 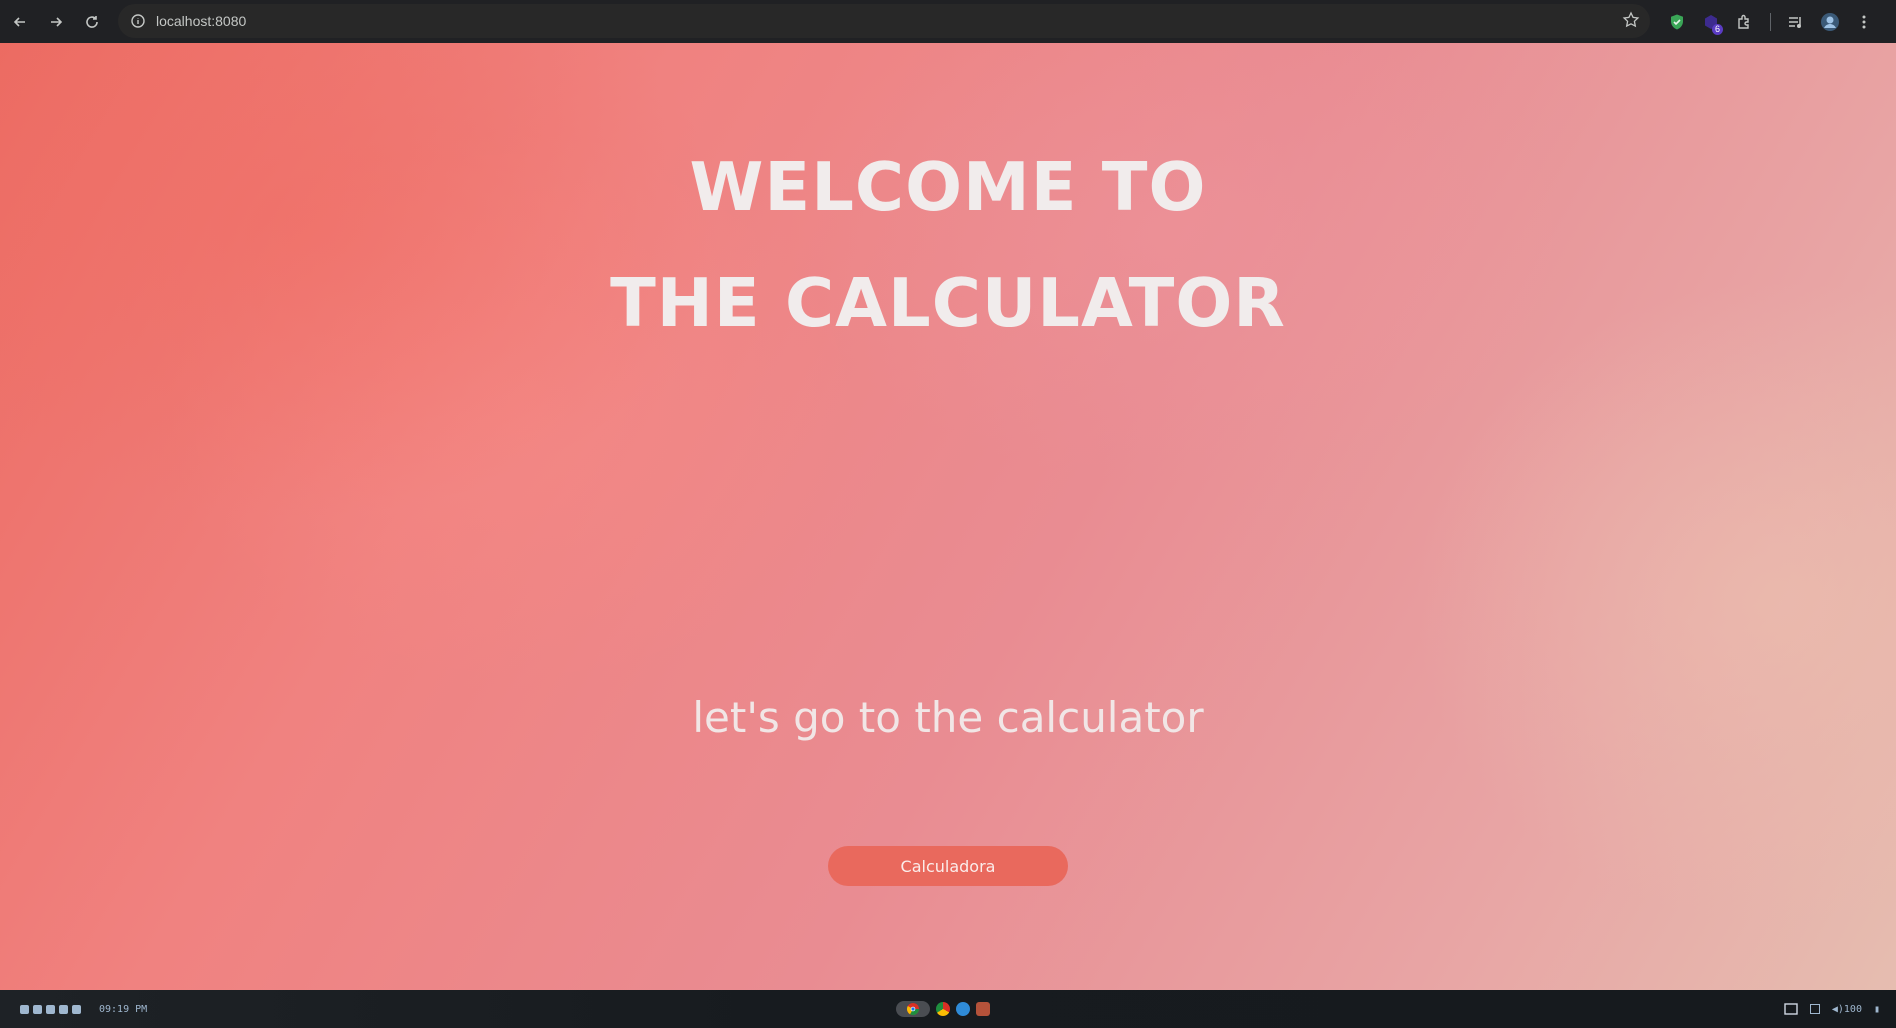 I want to click on reload-button, so click(x=92, y=22).